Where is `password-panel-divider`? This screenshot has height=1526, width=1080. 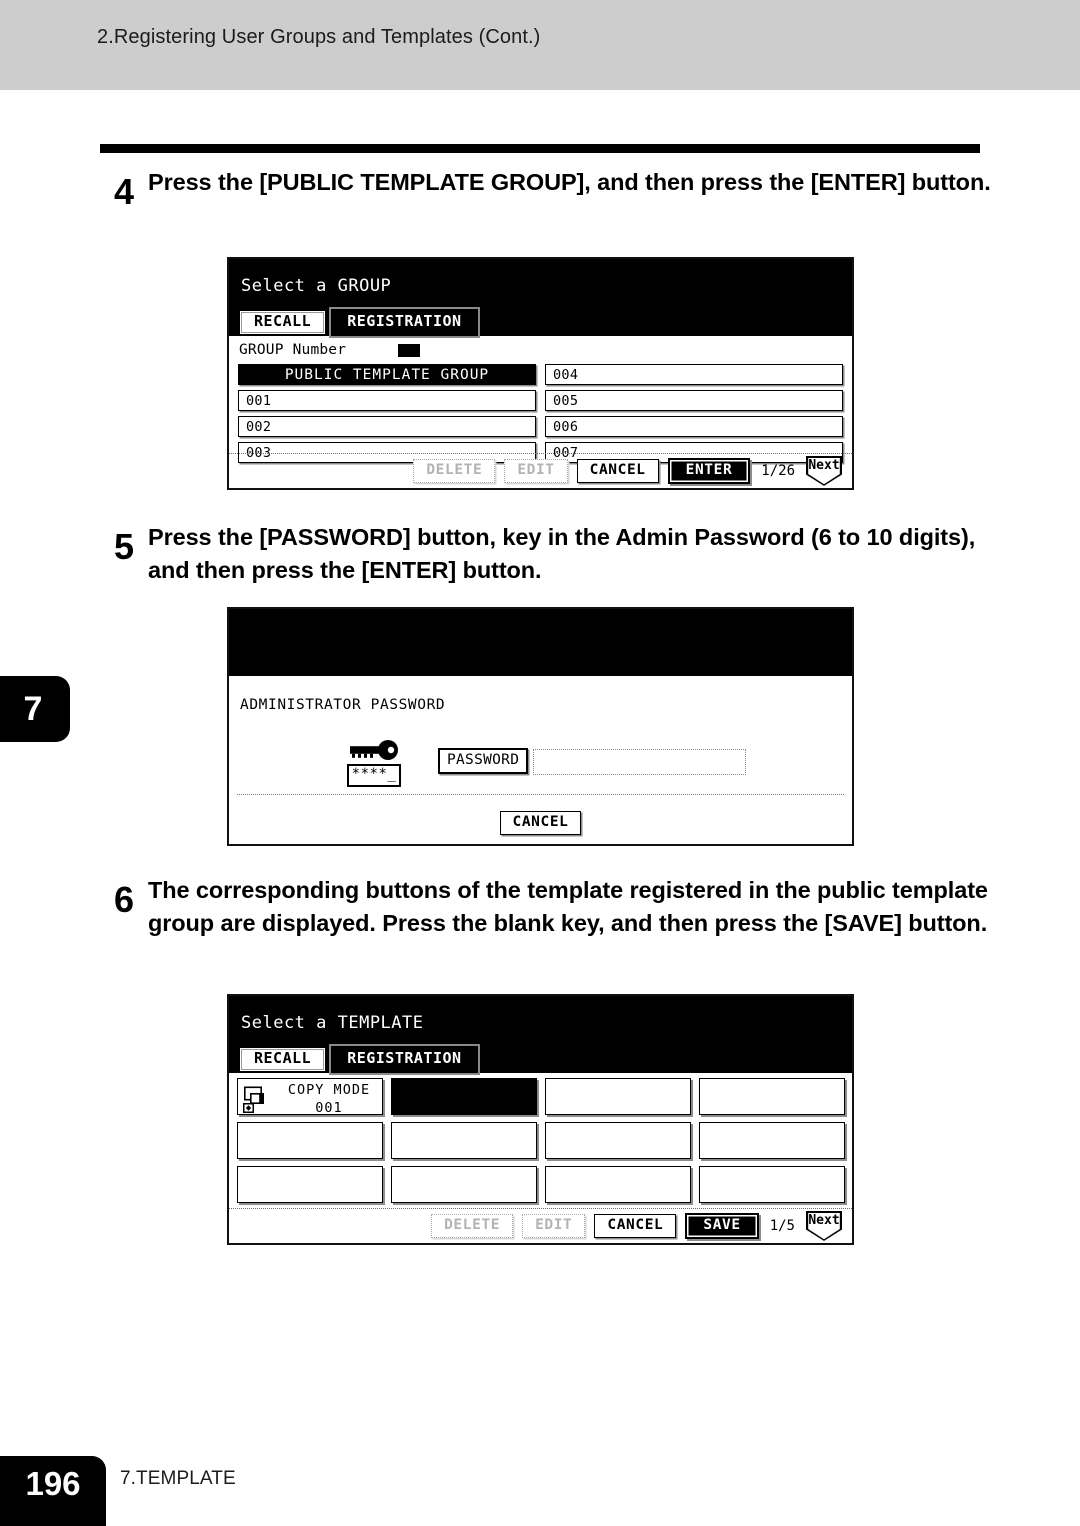 password-panel-divider is located at coordinates (540, 794).